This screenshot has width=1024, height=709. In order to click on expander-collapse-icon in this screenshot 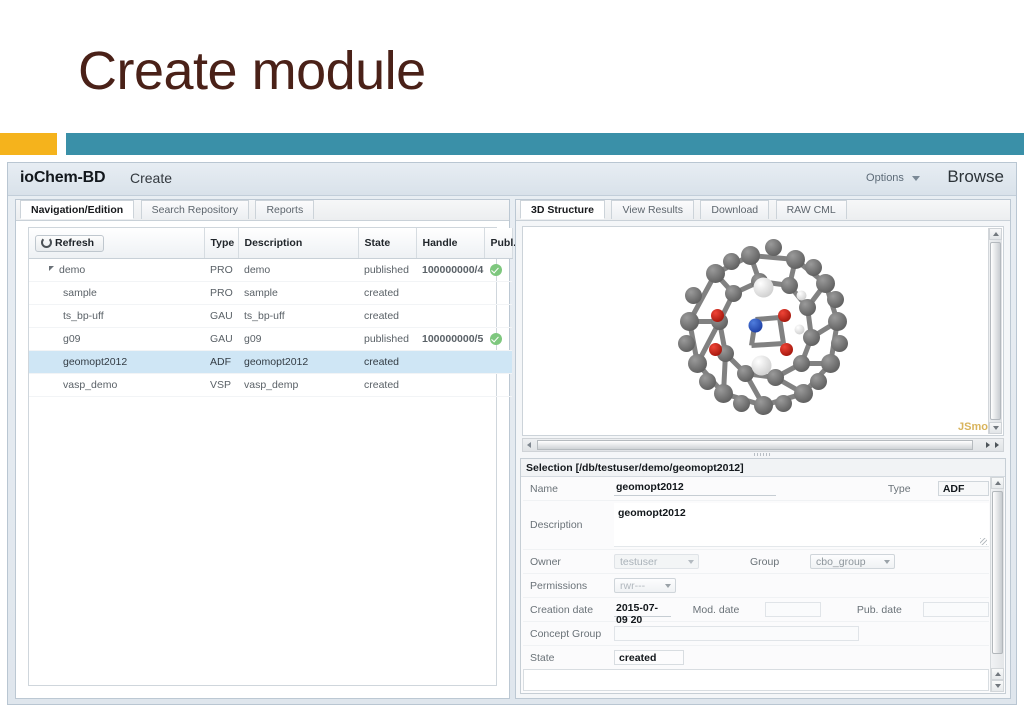, I will do `click(51, 268)`.